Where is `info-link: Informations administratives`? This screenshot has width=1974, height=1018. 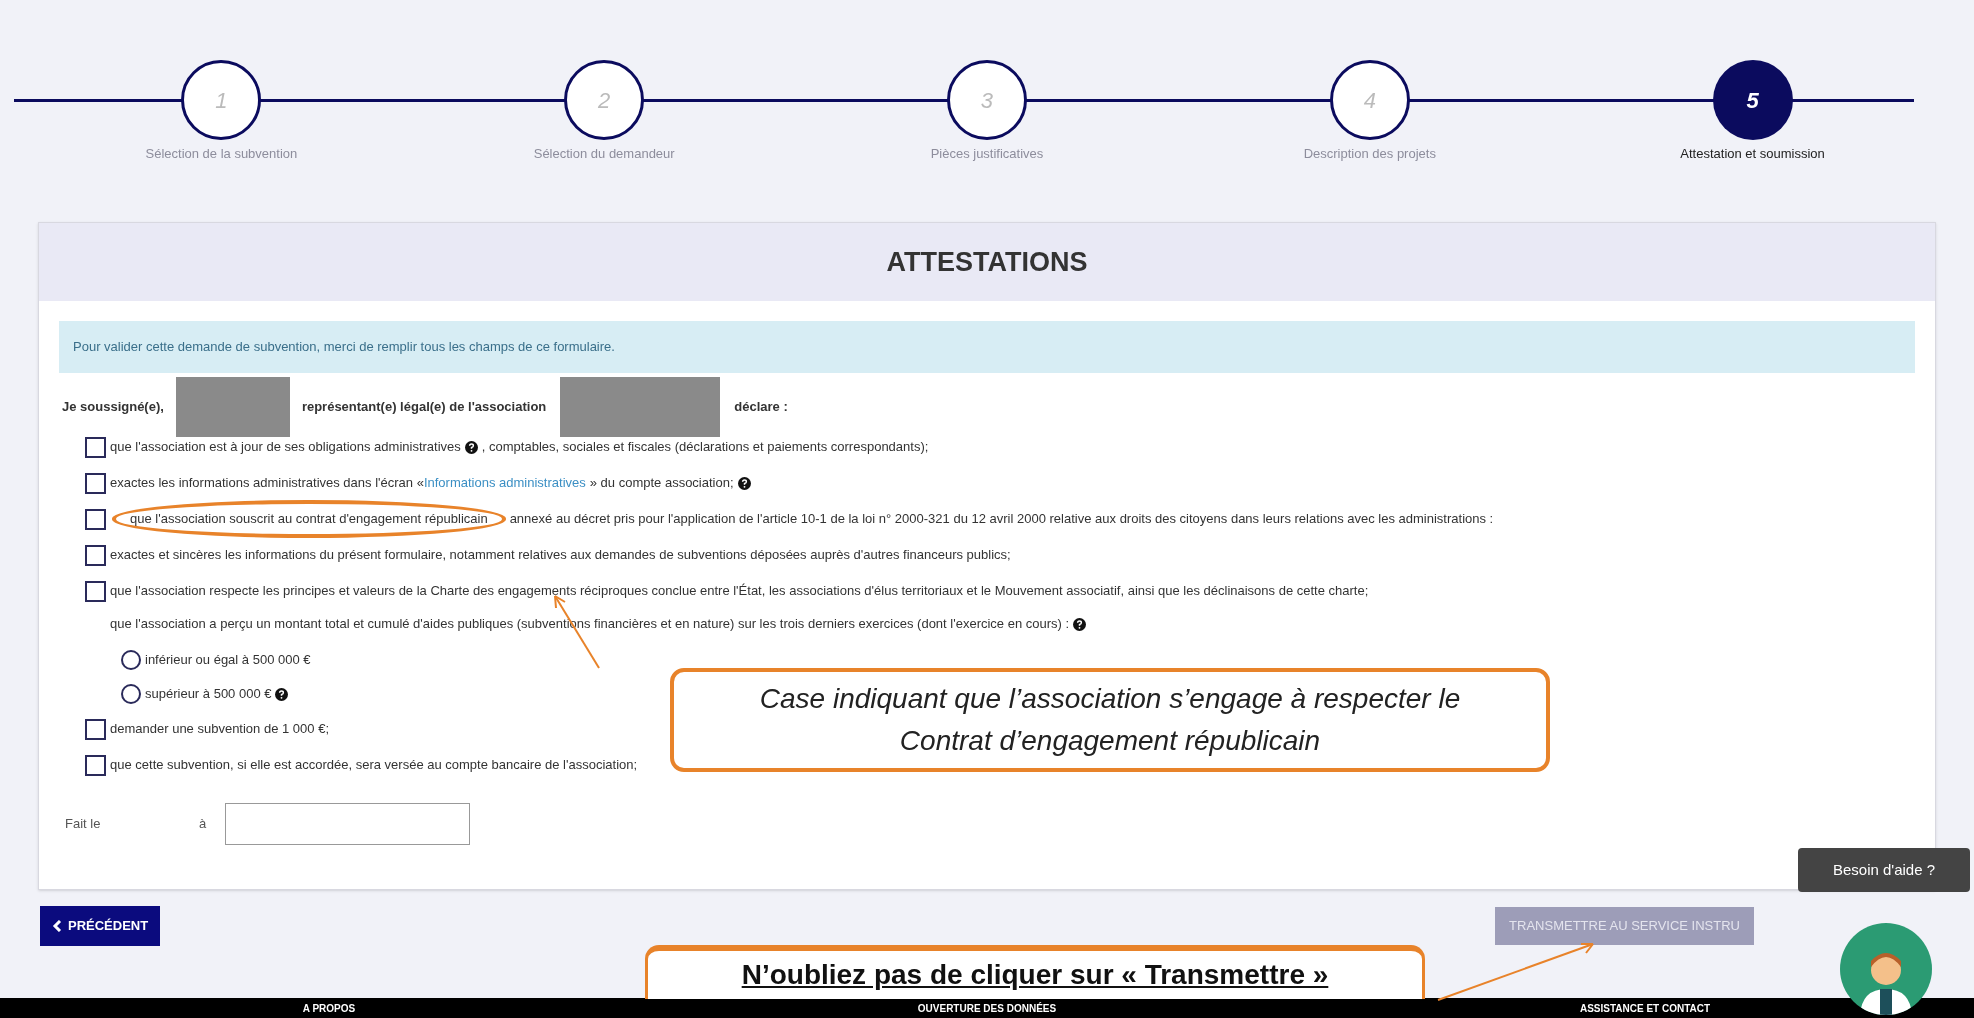
info-link: Informations administratives is located at coordinates (504, 483).